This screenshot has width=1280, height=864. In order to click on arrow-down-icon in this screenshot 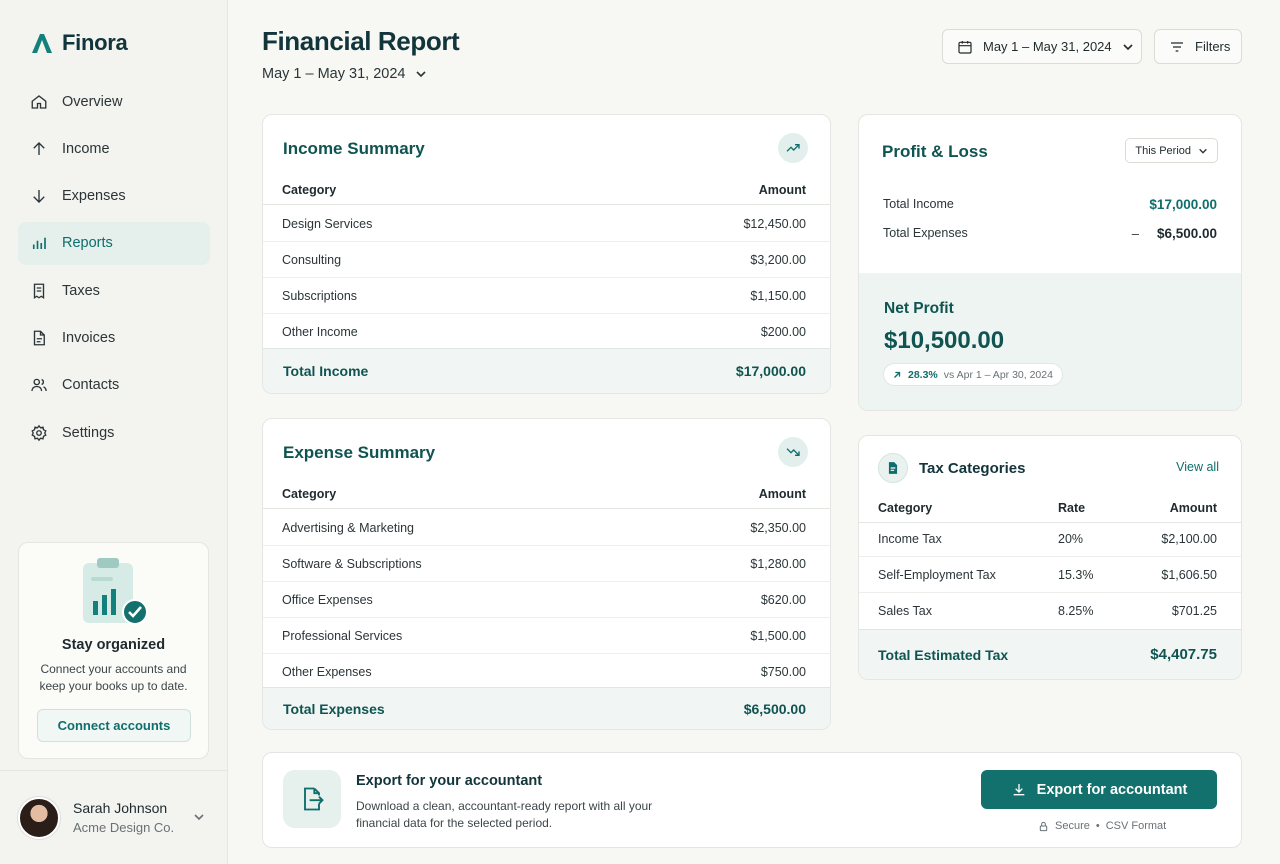, I will do `click(39, 197)`.